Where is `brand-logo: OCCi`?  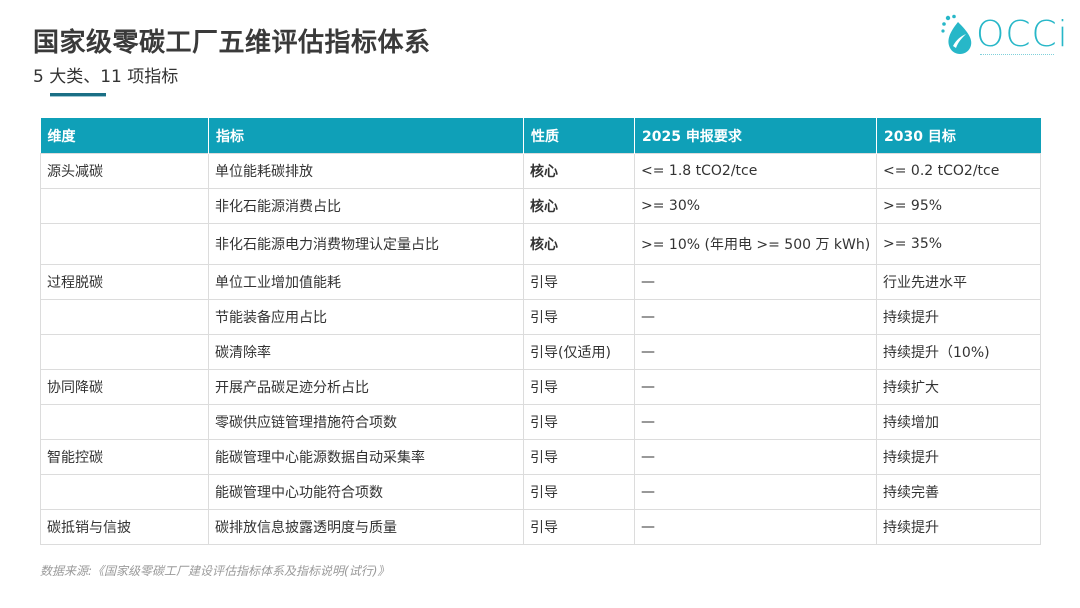 brand-logo: OCCi is located at coordinates (1004, 37).